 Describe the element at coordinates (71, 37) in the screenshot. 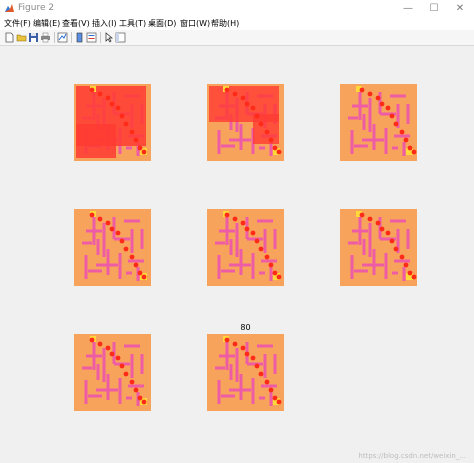

I see `toolbar-separator` at that location.